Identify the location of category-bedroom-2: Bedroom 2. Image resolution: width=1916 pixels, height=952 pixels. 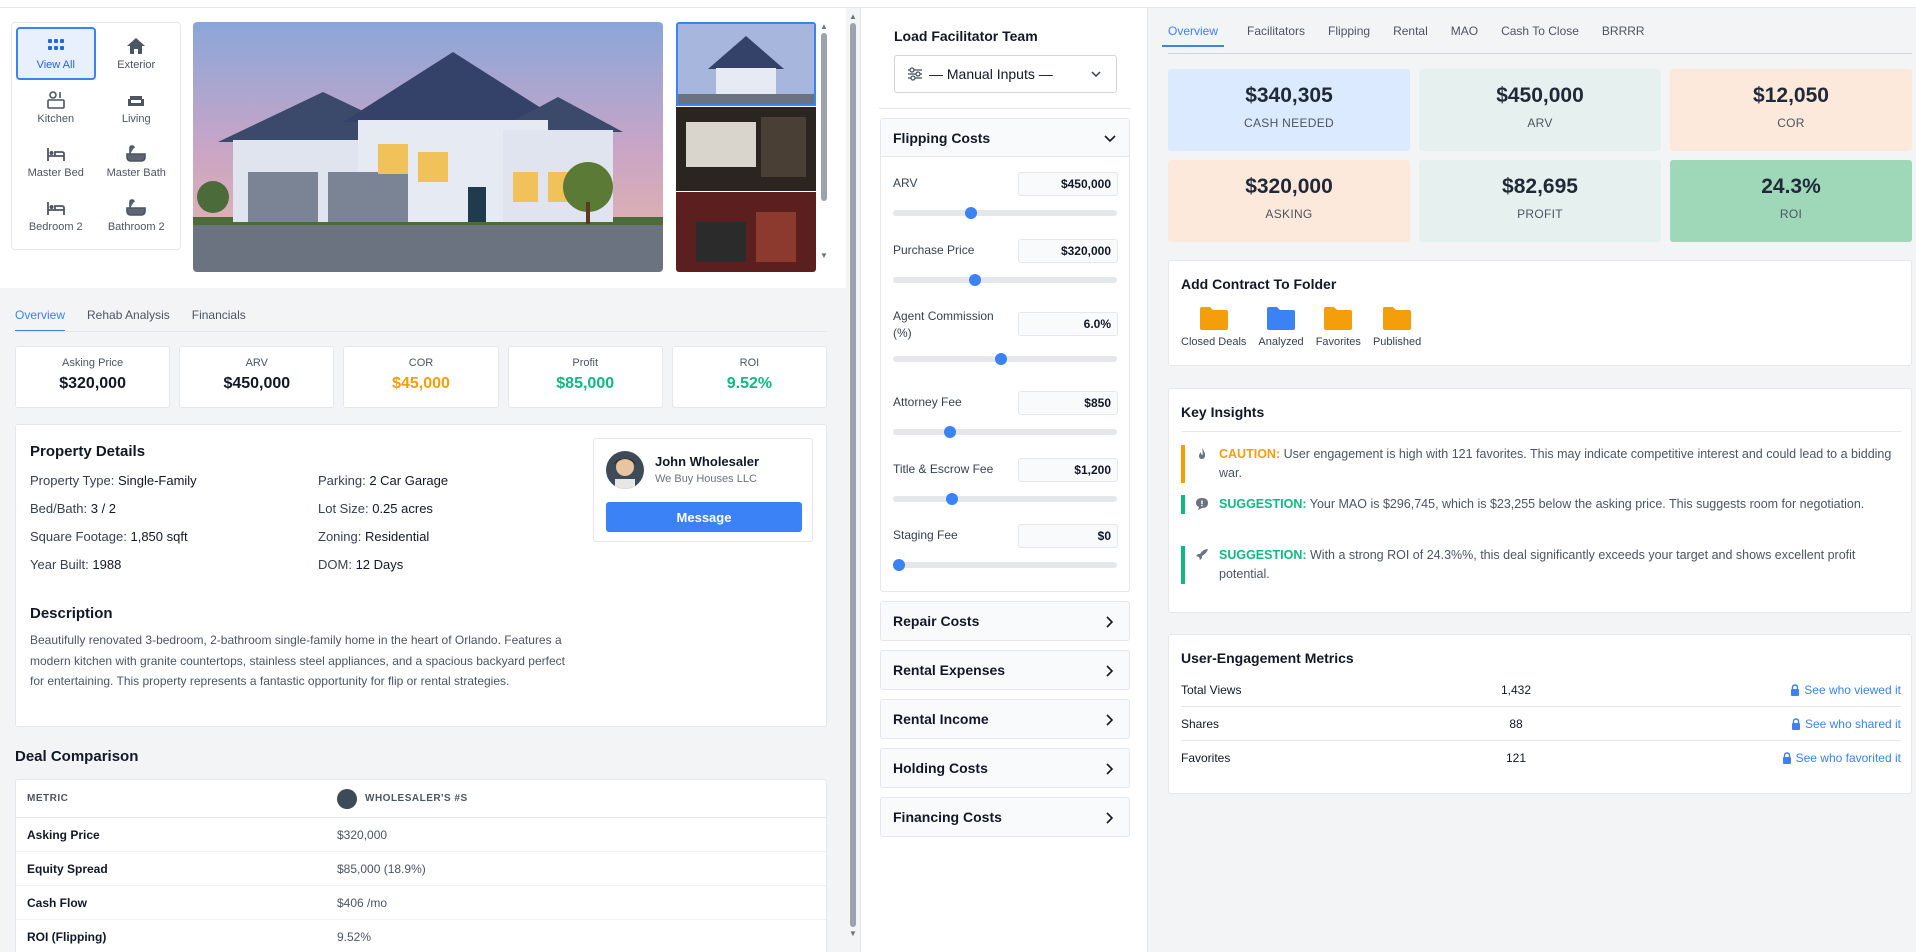
(56, 215).